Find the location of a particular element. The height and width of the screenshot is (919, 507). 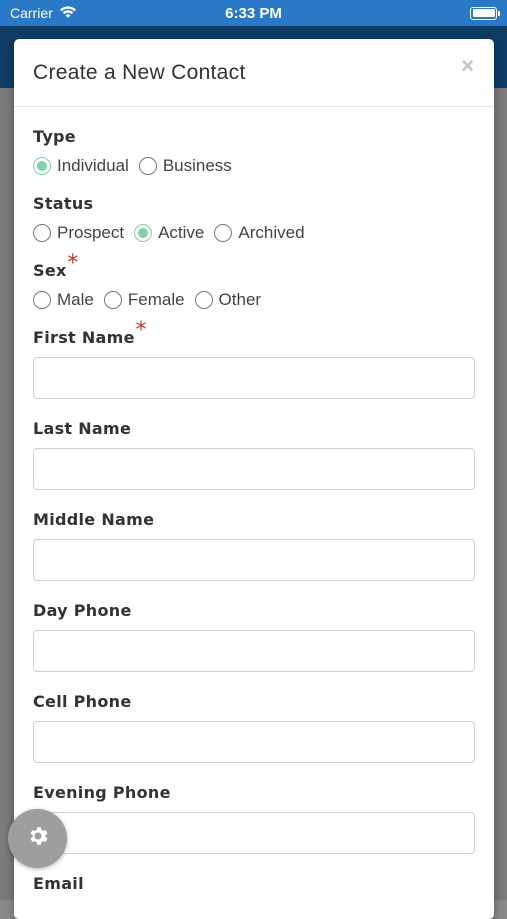

first-name-label-text: First Name is located at coordinates (84, 337).